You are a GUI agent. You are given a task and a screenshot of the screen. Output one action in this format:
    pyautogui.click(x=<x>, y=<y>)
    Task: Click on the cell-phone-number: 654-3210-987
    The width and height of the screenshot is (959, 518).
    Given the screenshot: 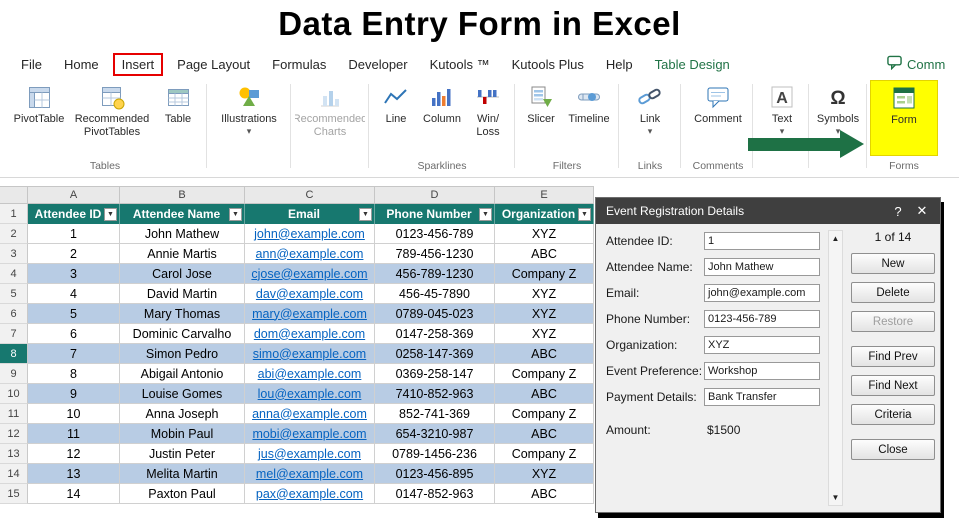 What is the action you would take?
    pyautogui.click(x=435, y=434)
    